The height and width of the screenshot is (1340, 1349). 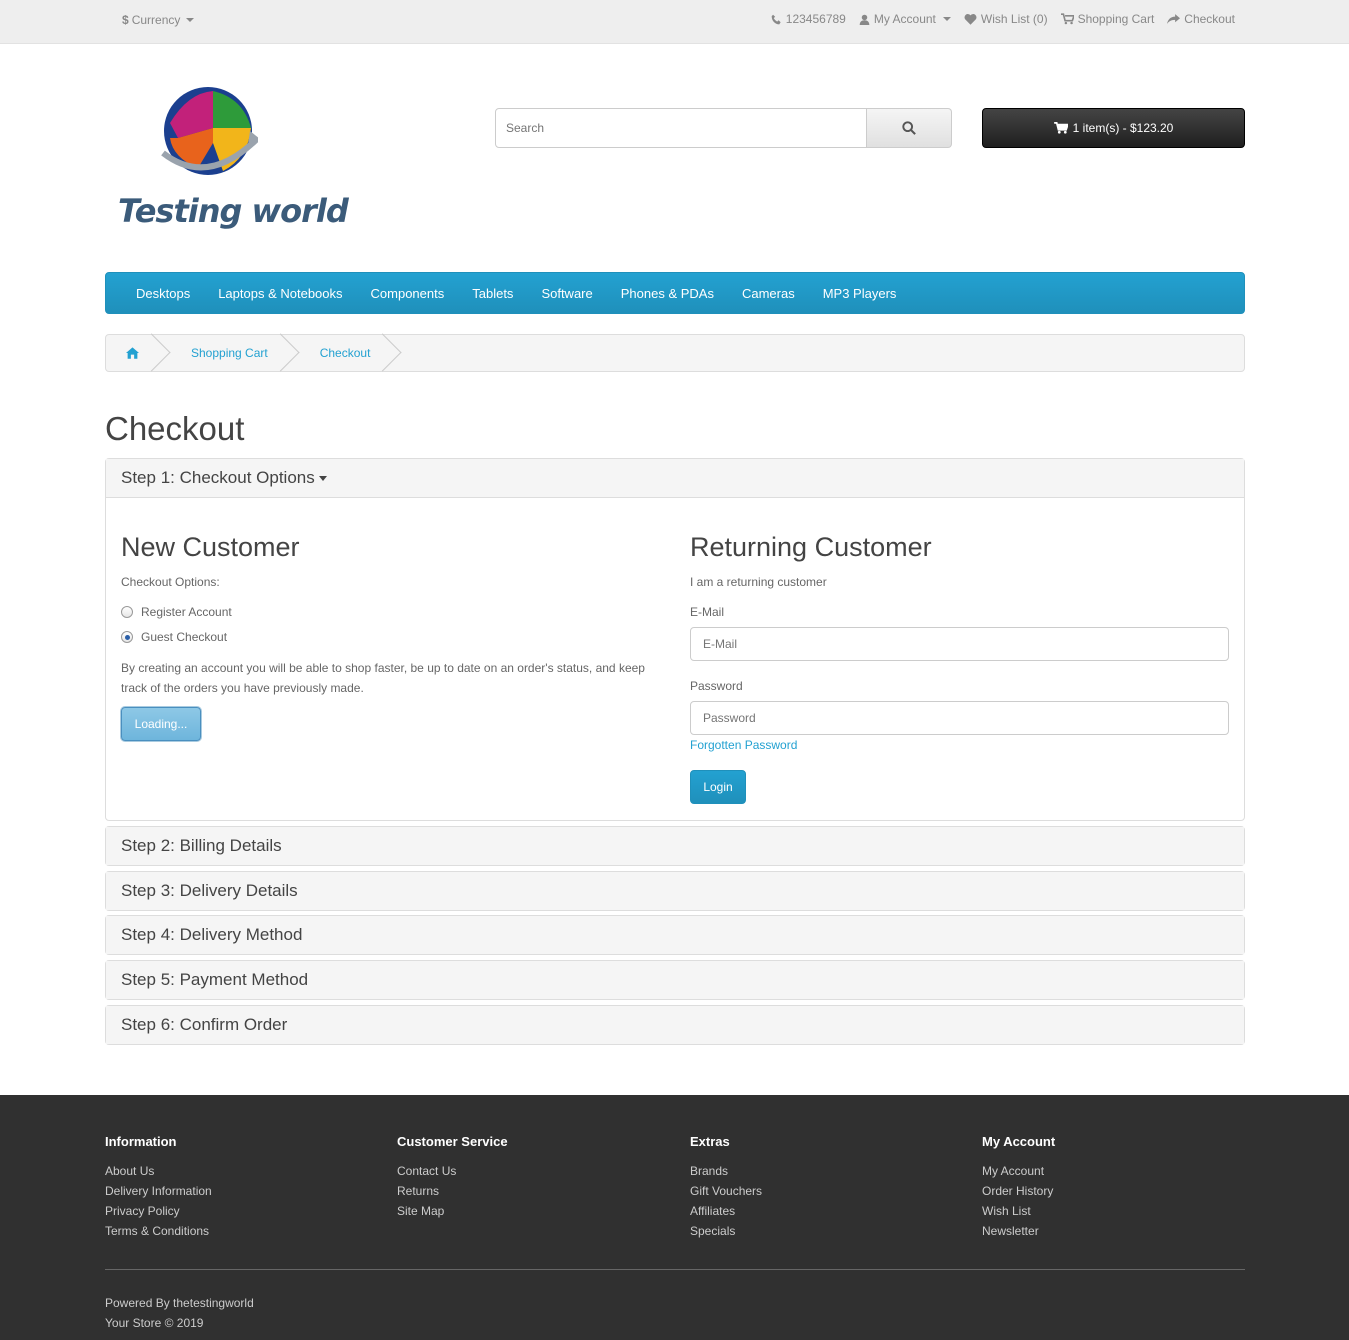 What do you see at coordinates (280, 293) in the screenshot?
I see `menu-item-laptops-notebooks: Laptops & Notebooks` at bounding box center [280, 293].